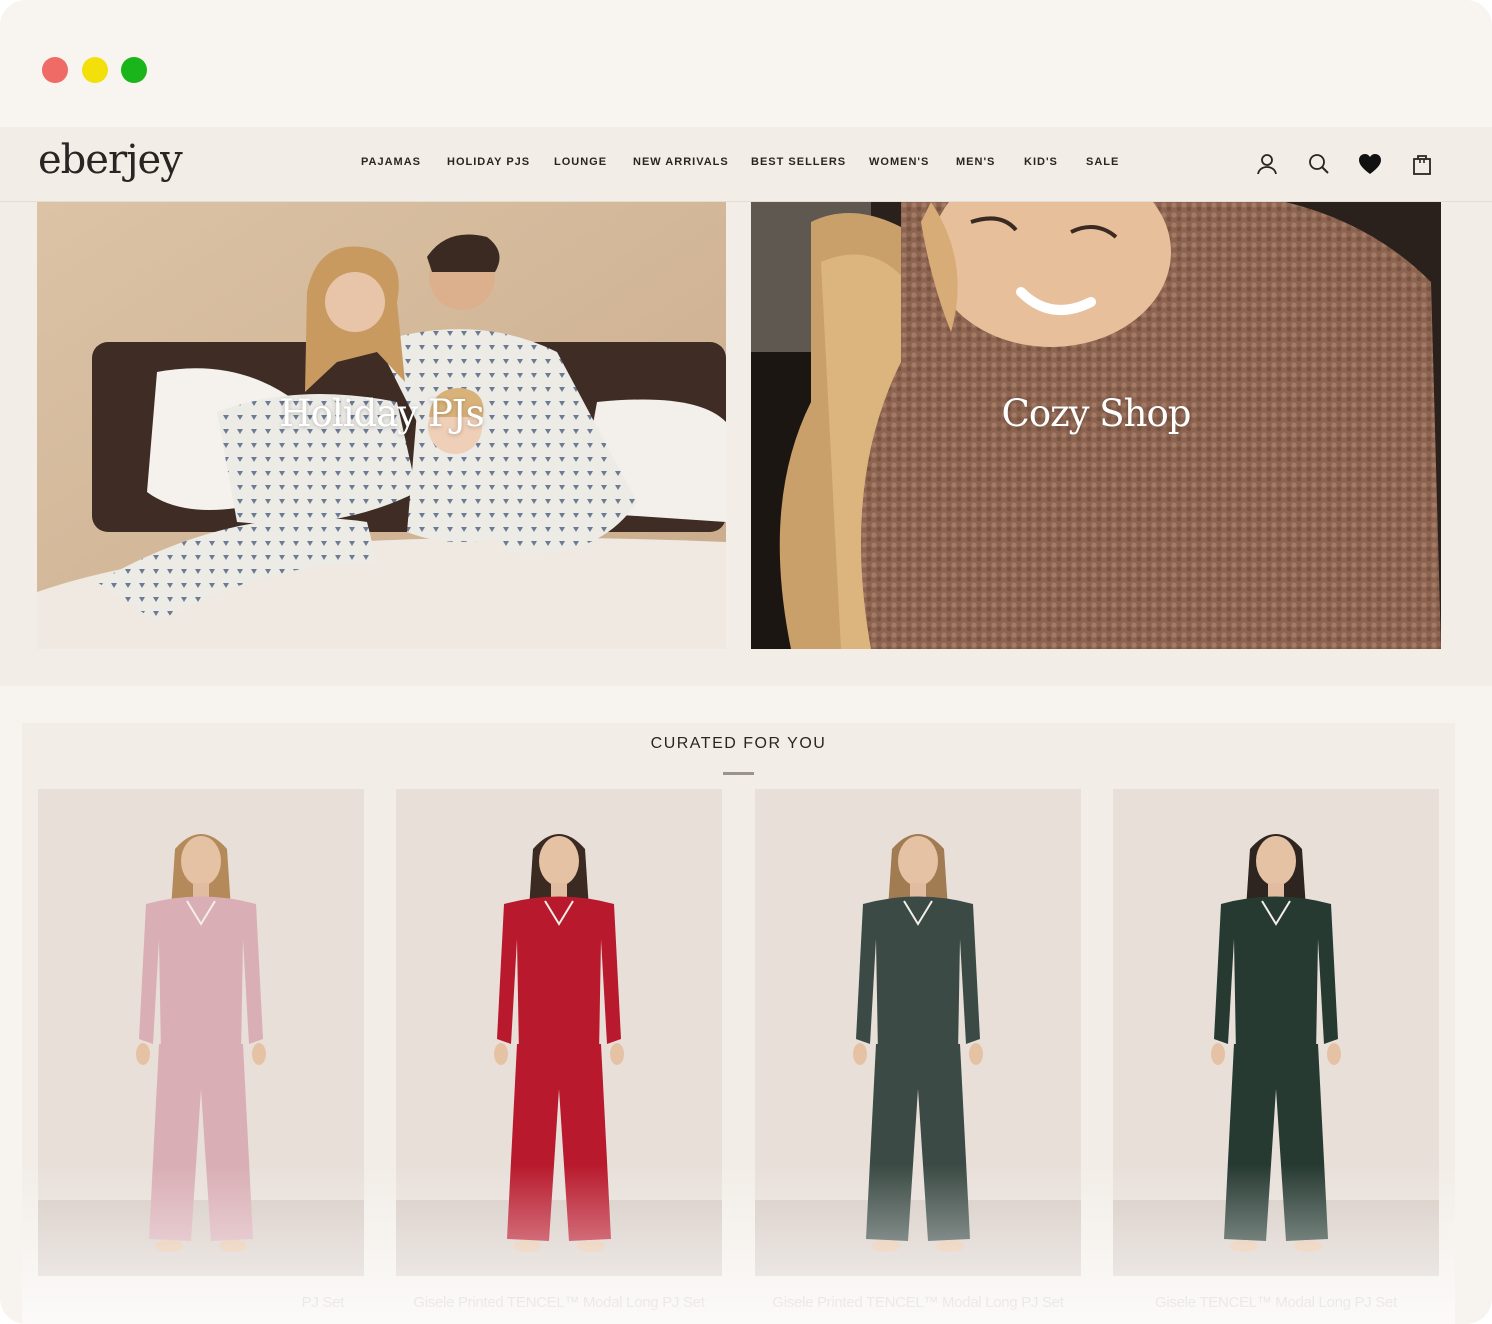  What do you see at coordinates (1422, 164) in the screenshot?
I see `shopping-bag-icon` at bounding box center [1422, 164].